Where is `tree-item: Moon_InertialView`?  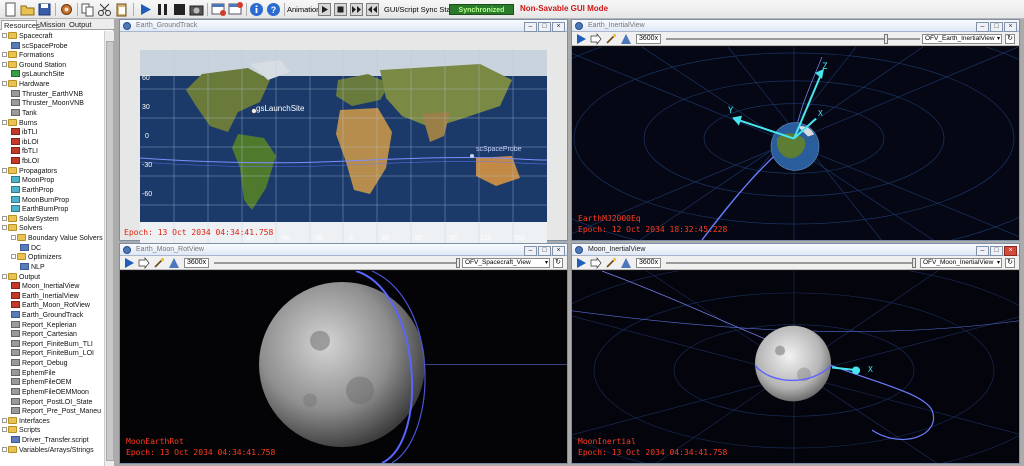
tree-item: Moon_InertialView is located at coordinates (45, 287).